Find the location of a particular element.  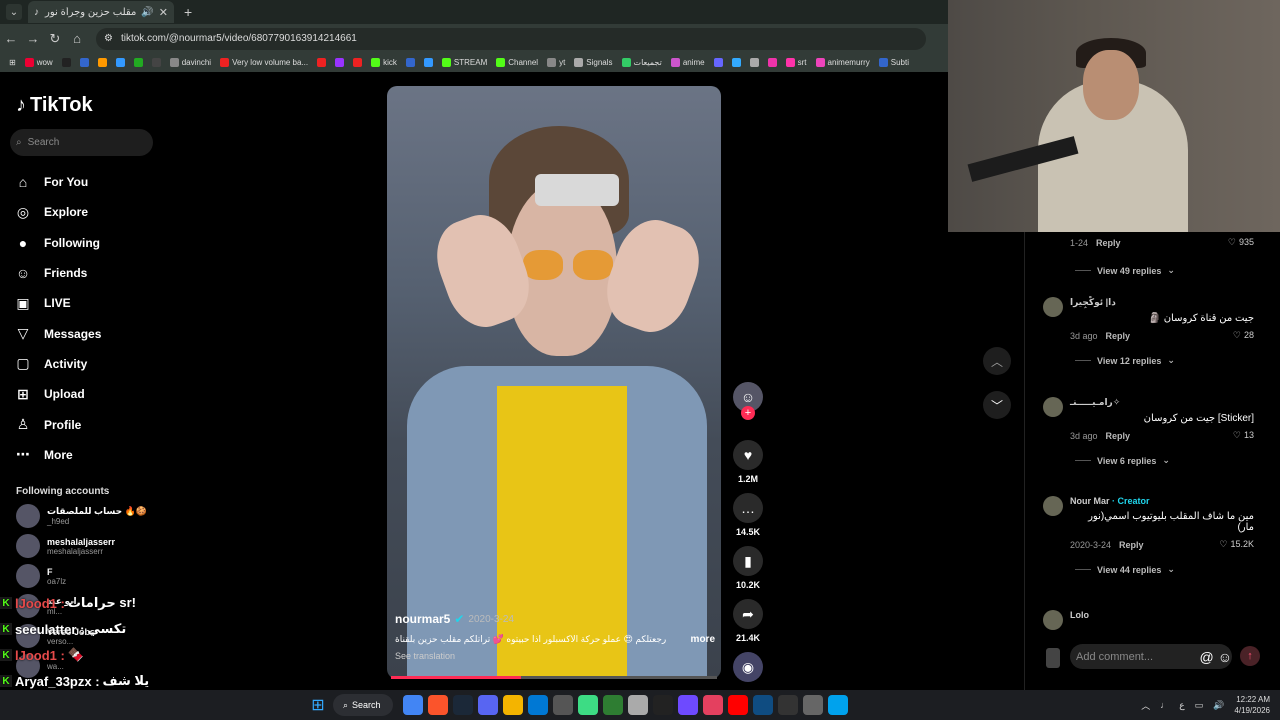

network-icon: ▭ is located at coordinates (1199, 705).